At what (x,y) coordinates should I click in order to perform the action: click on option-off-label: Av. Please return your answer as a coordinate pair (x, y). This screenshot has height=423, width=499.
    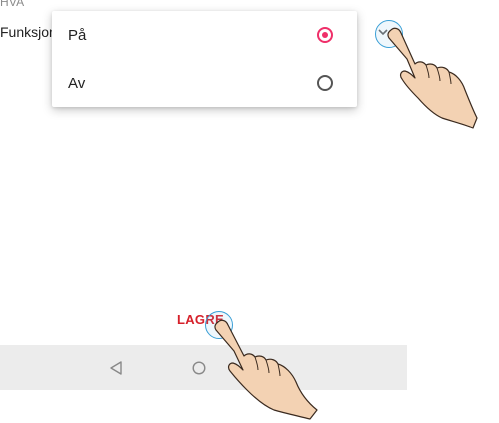
    Looking at the image, I should click on (77, 83).